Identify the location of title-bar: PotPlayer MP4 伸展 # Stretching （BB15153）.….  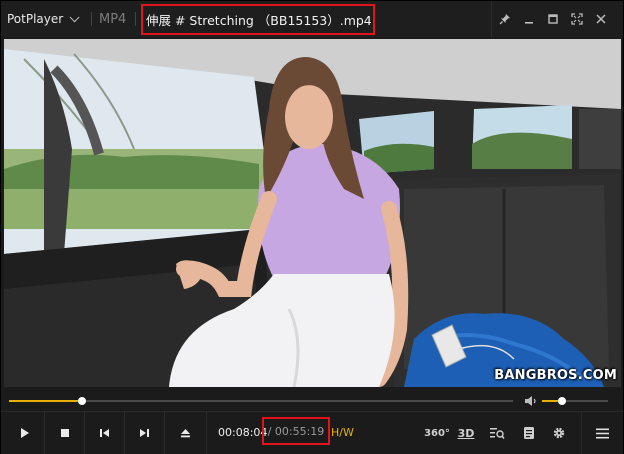
(312, 19).